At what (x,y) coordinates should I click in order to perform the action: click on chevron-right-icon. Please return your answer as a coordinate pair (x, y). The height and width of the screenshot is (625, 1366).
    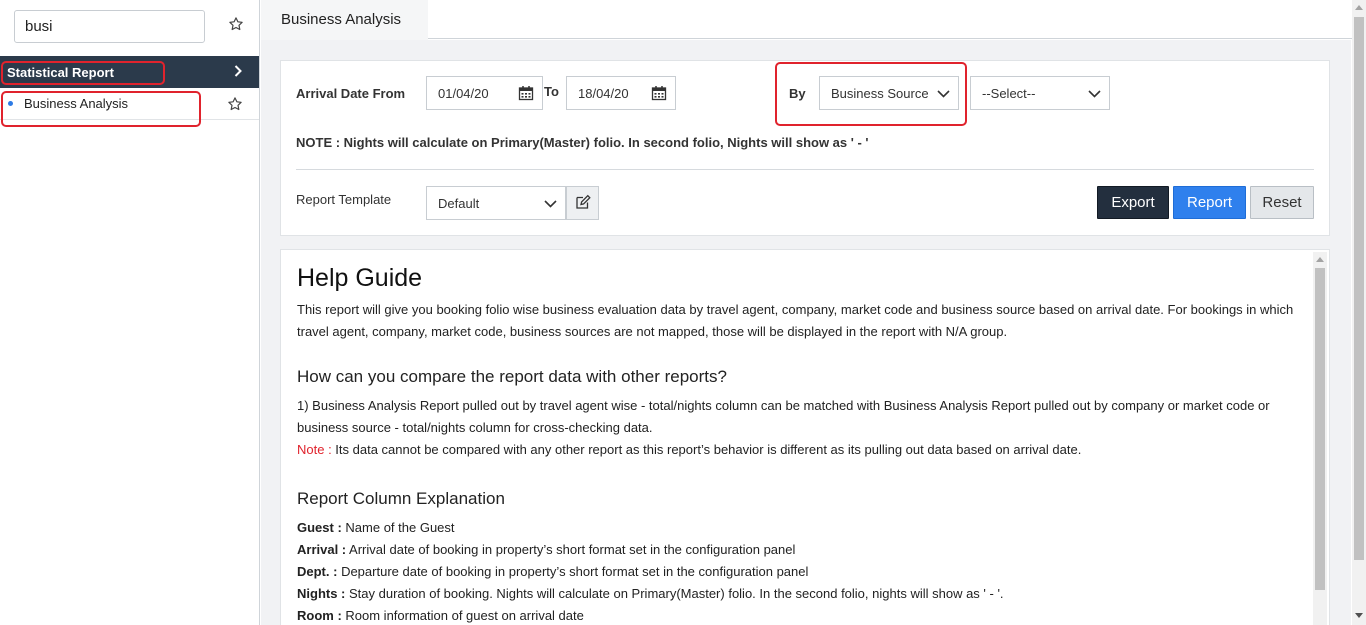
    Looking at the image, I should click on (238, 72).